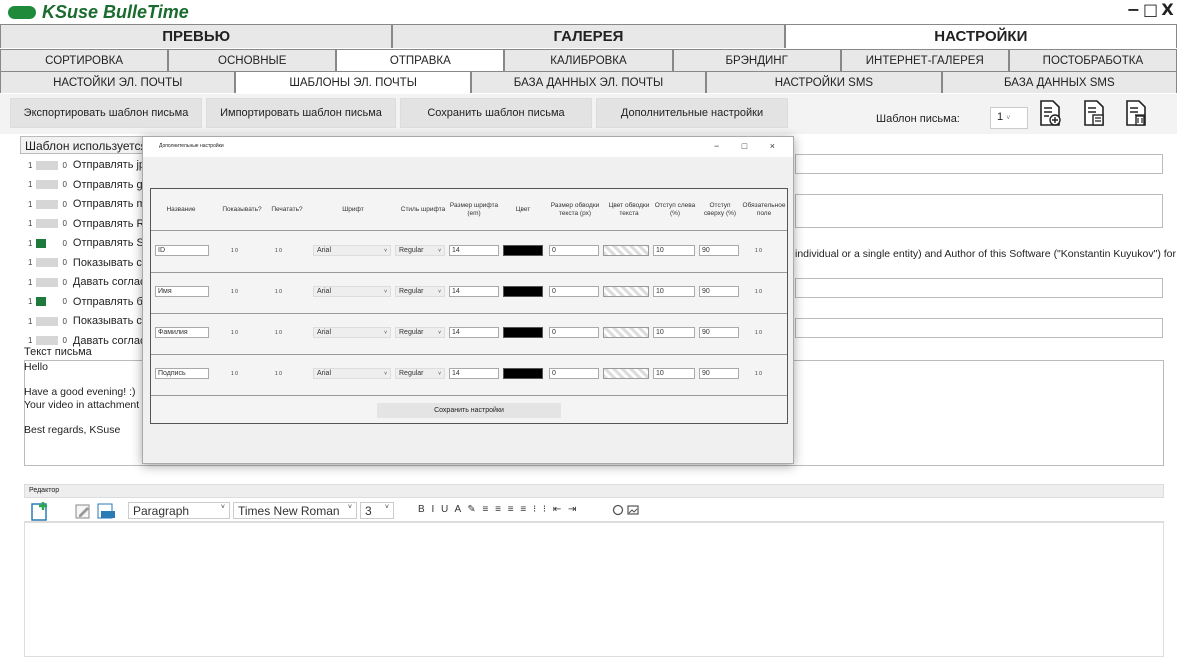  I want to click on field-name-input: ID, so click(182, 250).